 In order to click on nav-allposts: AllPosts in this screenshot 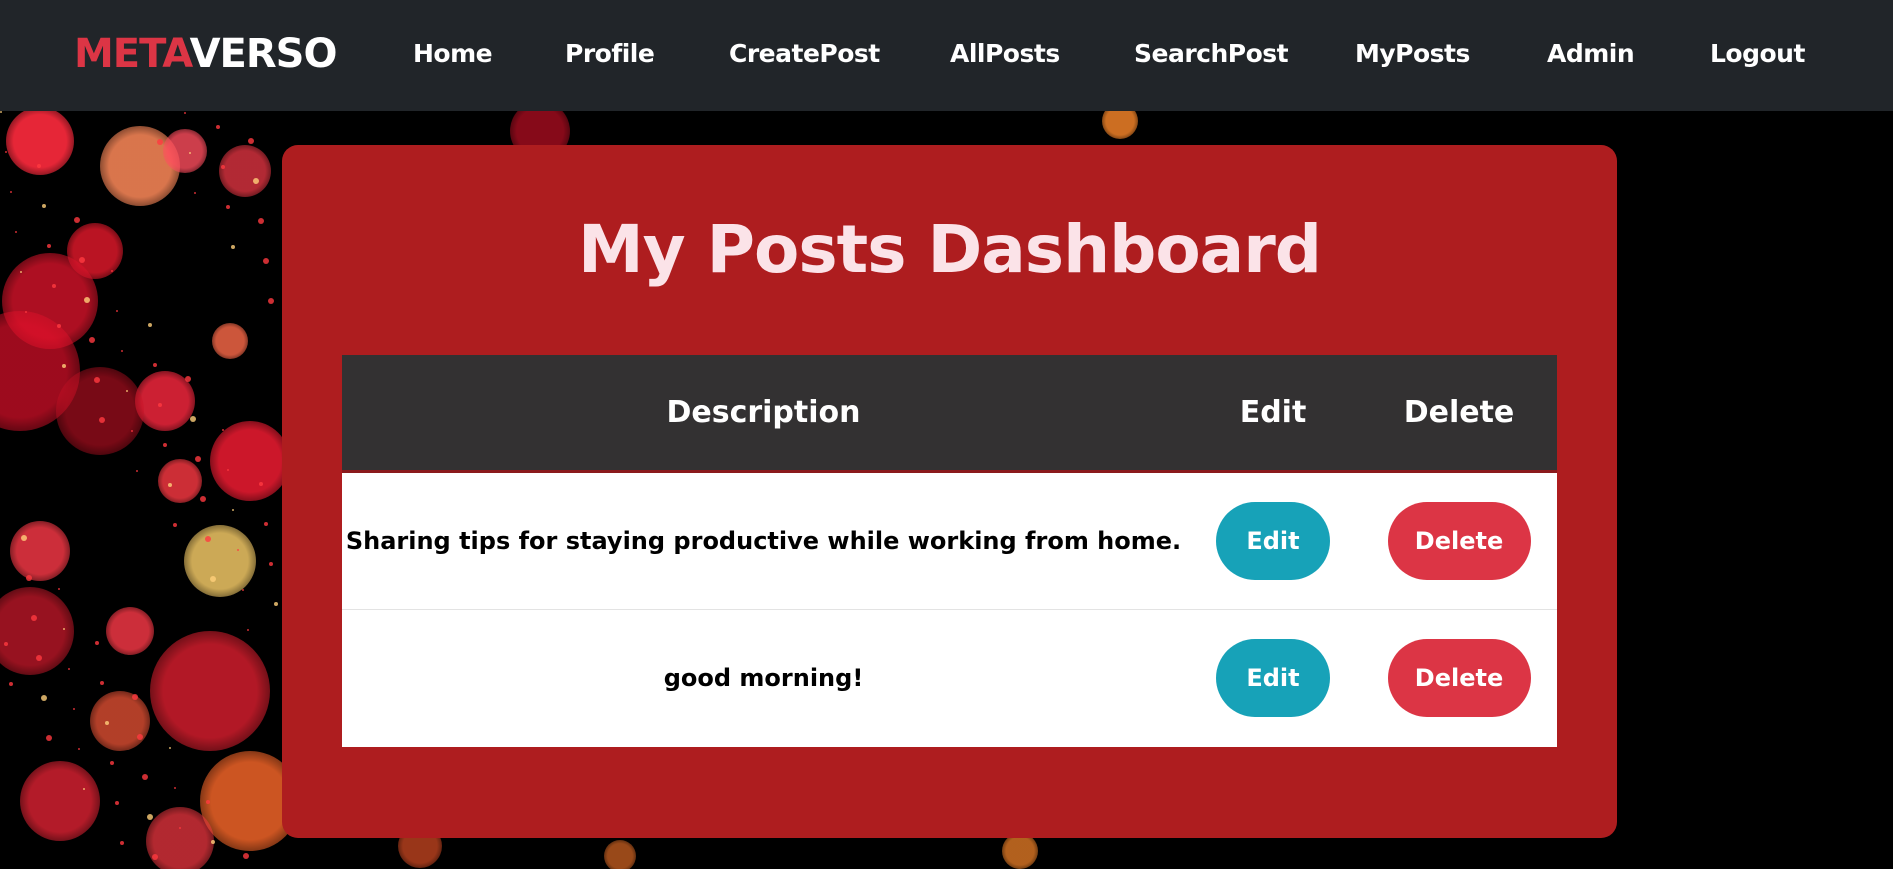, I will do `click(1005, 54)`.